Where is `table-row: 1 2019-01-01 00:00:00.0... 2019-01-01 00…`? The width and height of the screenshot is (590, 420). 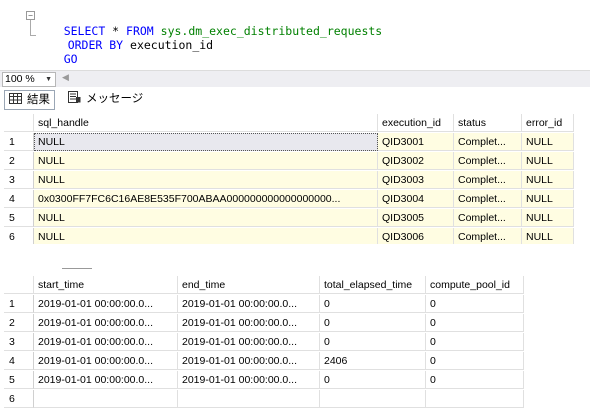
table-row: 1 2019-01-01 00:00:00.0... 2019-01-01 00… is located at coordinates (297, 304).